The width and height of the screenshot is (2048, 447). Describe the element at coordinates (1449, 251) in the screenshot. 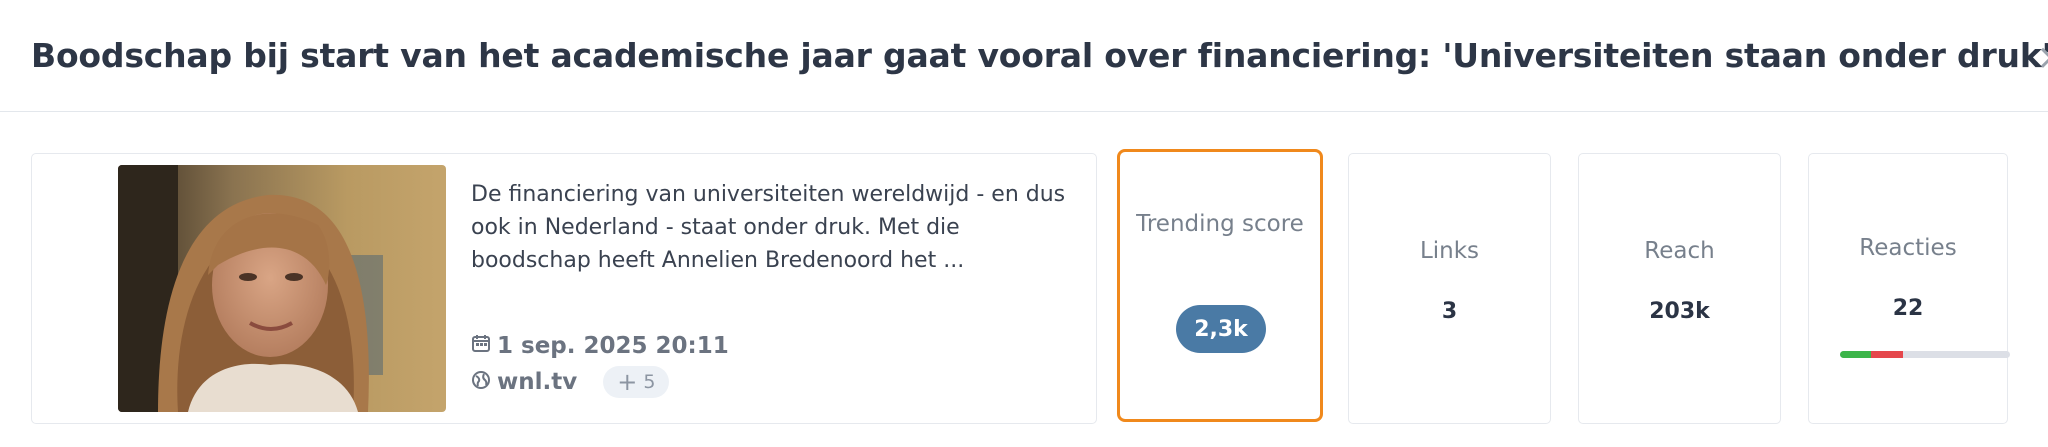

I see `links-label: Links` at that location.